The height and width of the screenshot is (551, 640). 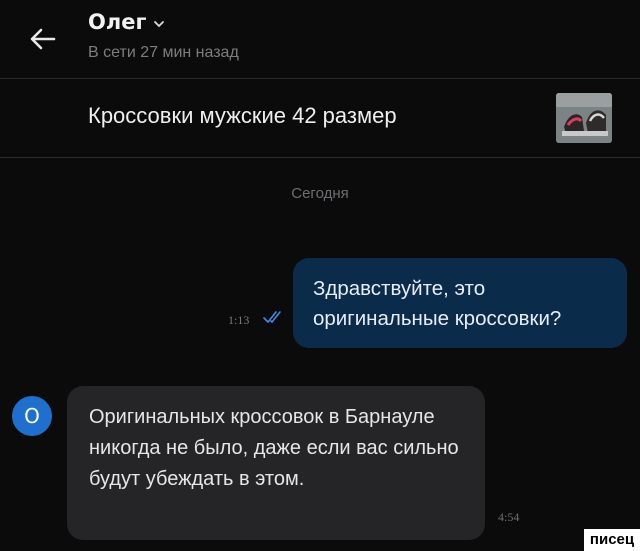 What do you see at coordinates (163, 52) in the screenshot?
I see `contact-status: В сети 27 мин назад` at bounding box center [163, 52].